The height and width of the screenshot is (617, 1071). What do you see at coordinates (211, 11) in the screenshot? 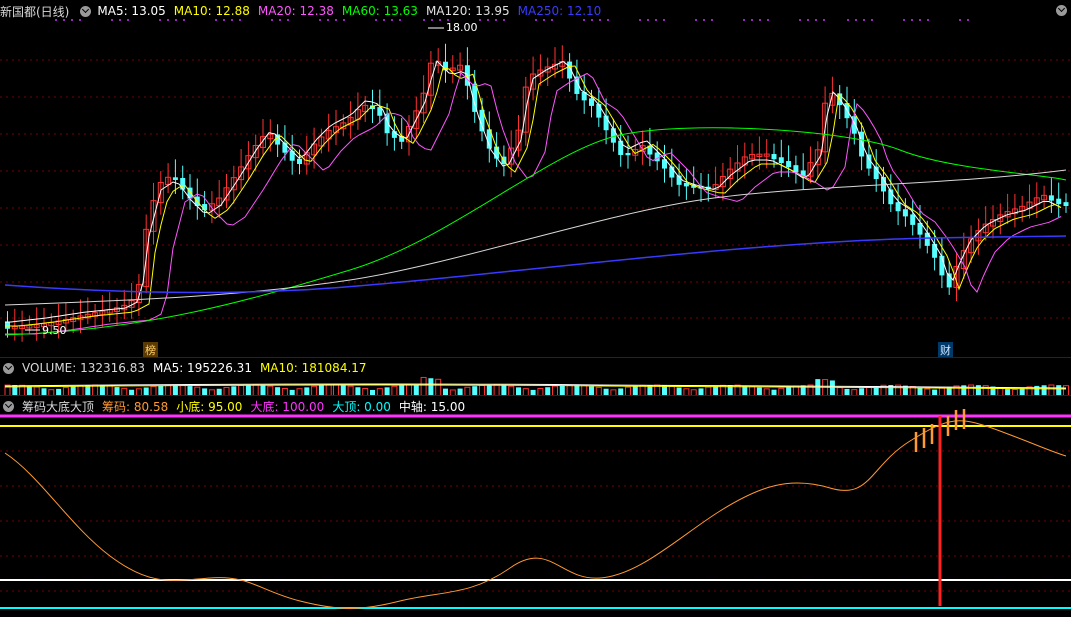
I see `ma10-label: MA10: 12.88` at bounding box center [211, 11].